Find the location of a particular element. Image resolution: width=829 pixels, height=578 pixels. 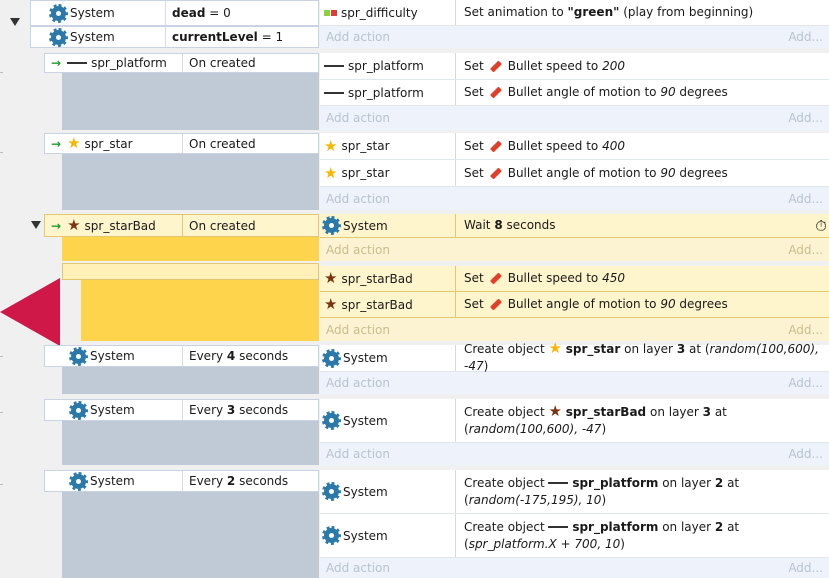

event-condition-row: System Every 2 seconds is located at coordinates (181, 481).